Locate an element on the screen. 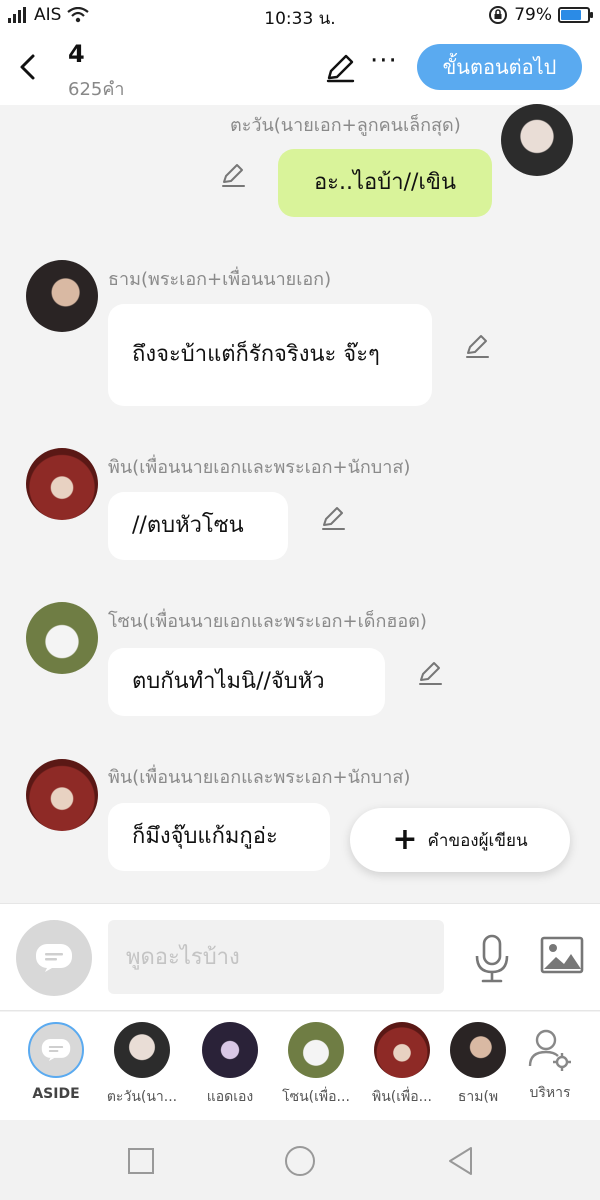 This screenshot has height=1200, width=600. author-note-button: + คำของผู้เขียน is located at coordinates (460, 840).